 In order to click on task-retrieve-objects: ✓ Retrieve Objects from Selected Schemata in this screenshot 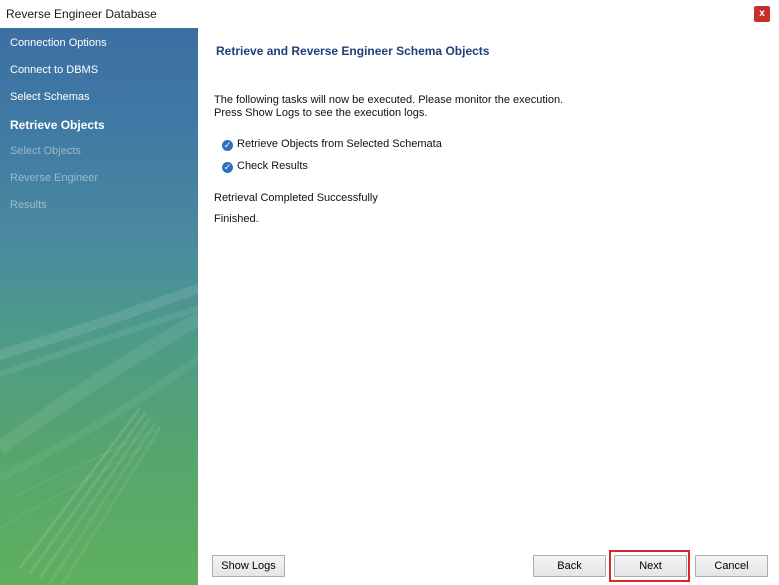, I will do `click(332, 144)`.